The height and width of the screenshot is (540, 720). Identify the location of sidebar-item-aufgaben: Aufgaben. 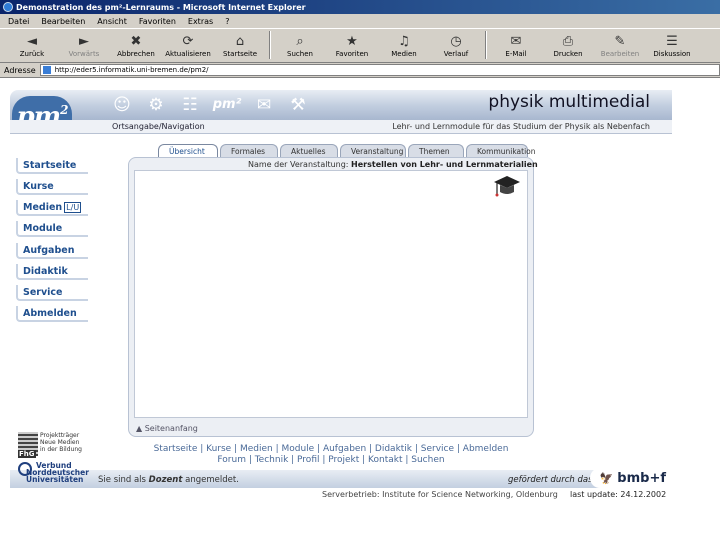
(52, 251).